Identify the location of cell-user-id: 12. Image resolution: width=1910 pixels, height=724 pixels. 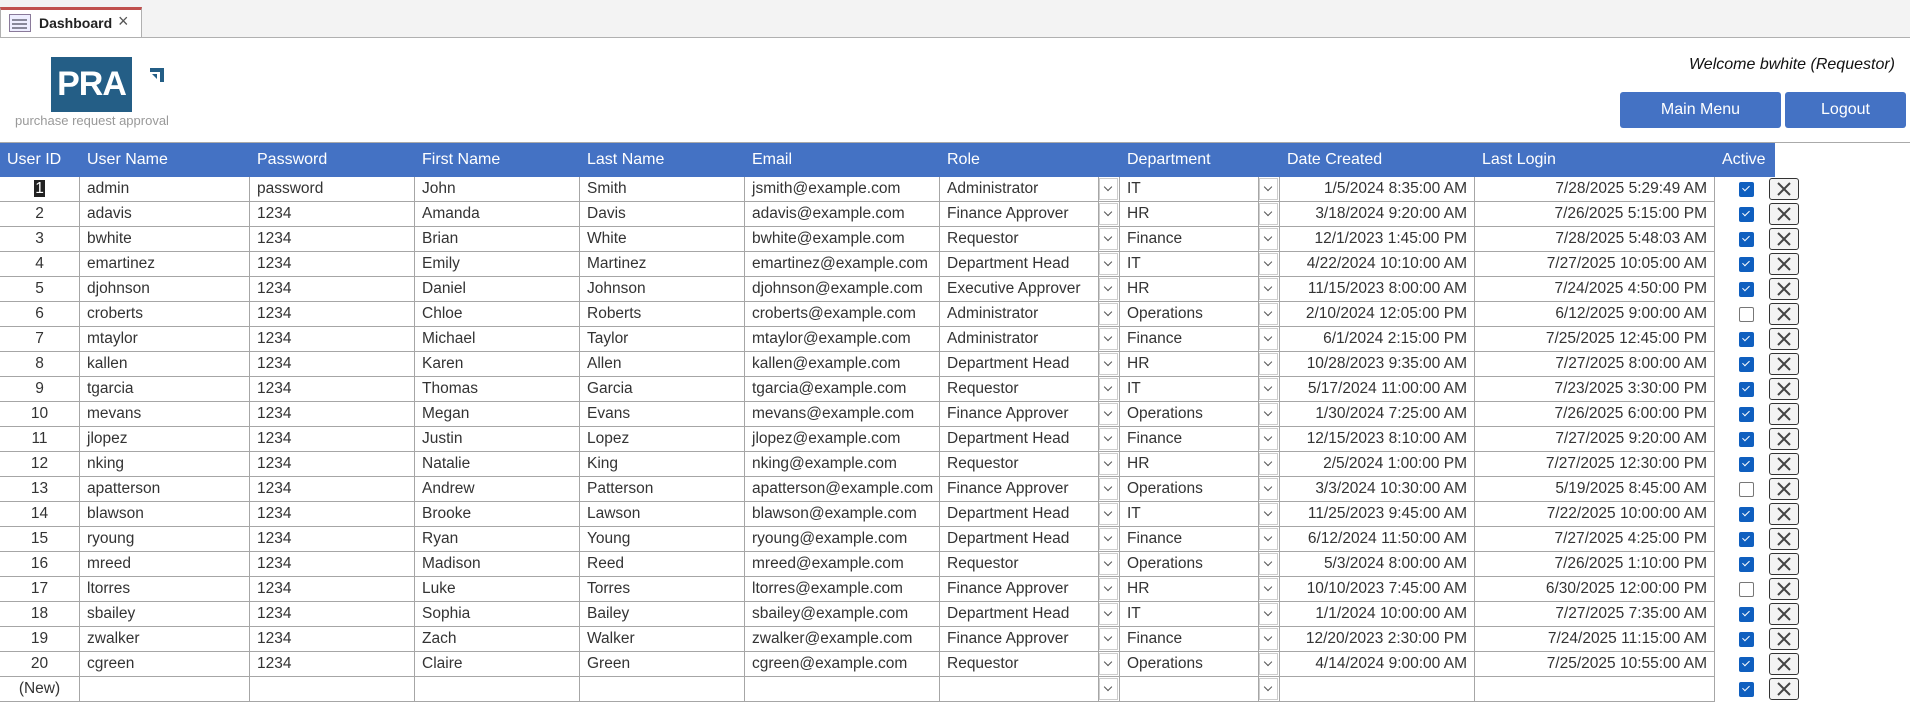
(40, 464).